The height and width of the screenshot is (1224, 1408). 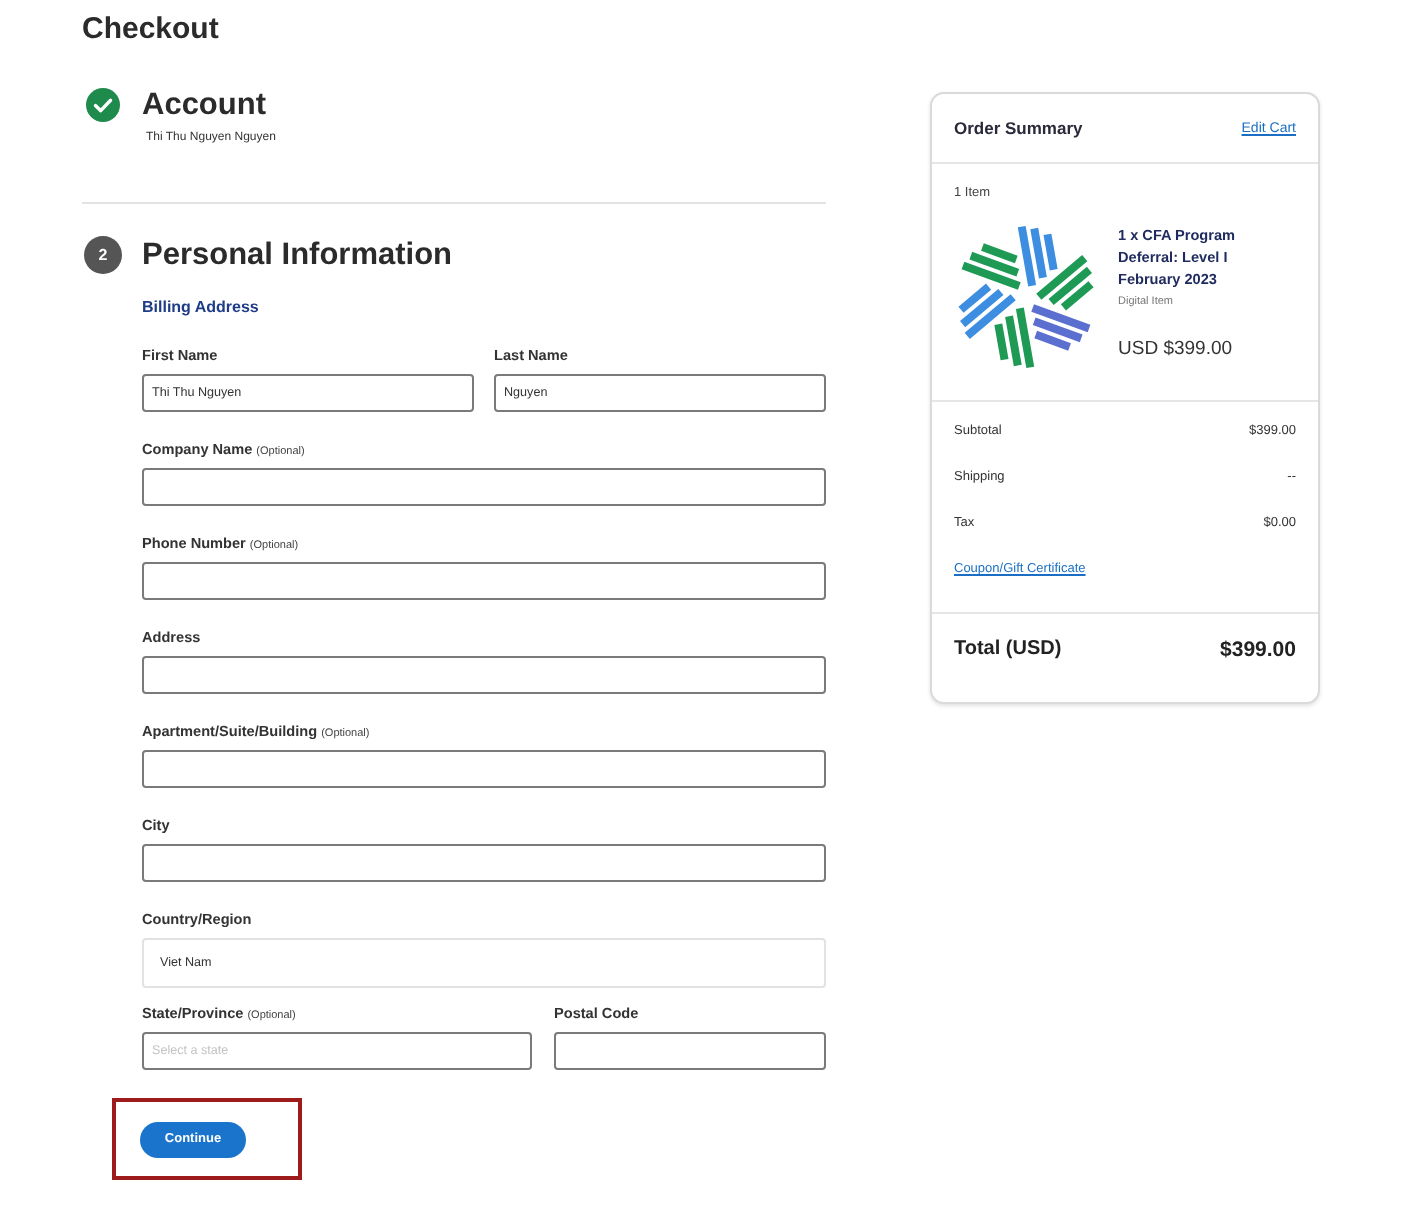 I want to click on grand-total-label: Total (USD), so click(x=1008, y=650).